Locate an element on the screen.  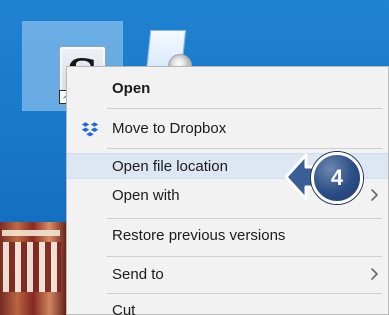
menu-item-label: Send to is located at coordinates (138, 274).